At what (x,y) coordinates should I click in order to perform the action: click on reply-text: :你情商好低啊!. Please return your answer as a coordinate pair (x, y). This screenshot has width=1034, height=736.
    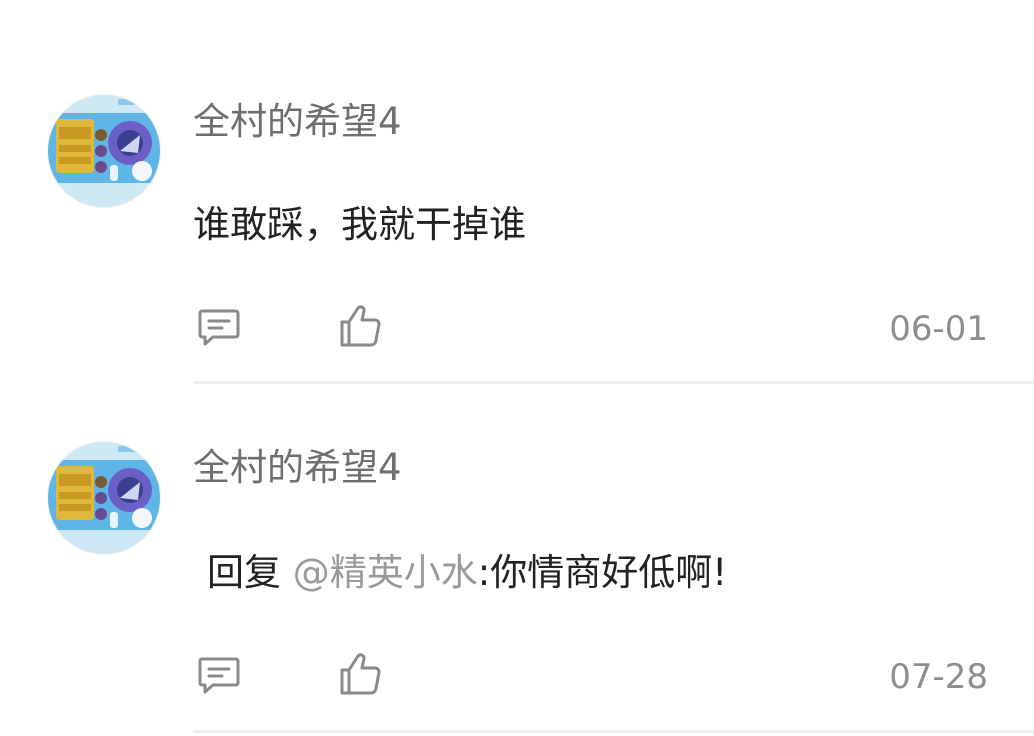
    Looking at the image, I should click on (602, 572).